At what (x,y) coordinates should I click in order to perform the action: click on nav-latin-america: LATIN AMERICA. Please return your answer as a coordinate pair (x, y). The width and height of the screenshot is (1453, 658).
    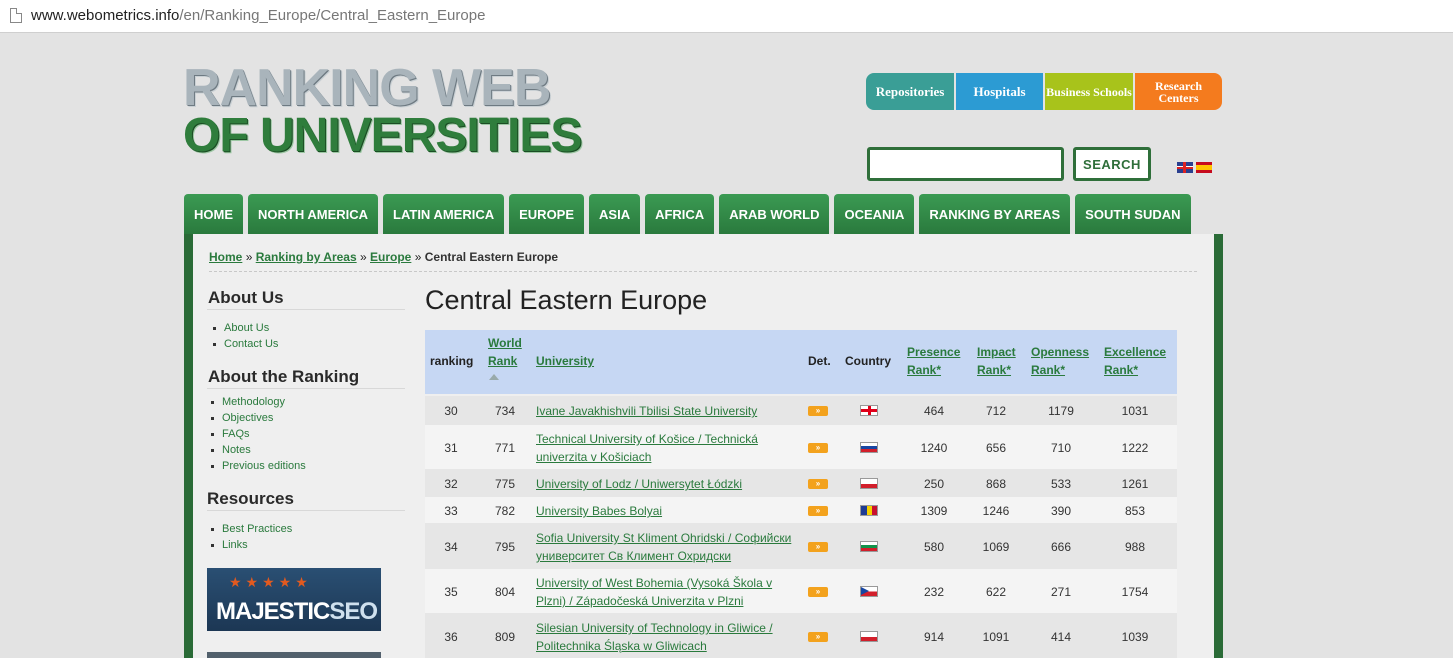
    Looking at the image, I should click on (444, 214).